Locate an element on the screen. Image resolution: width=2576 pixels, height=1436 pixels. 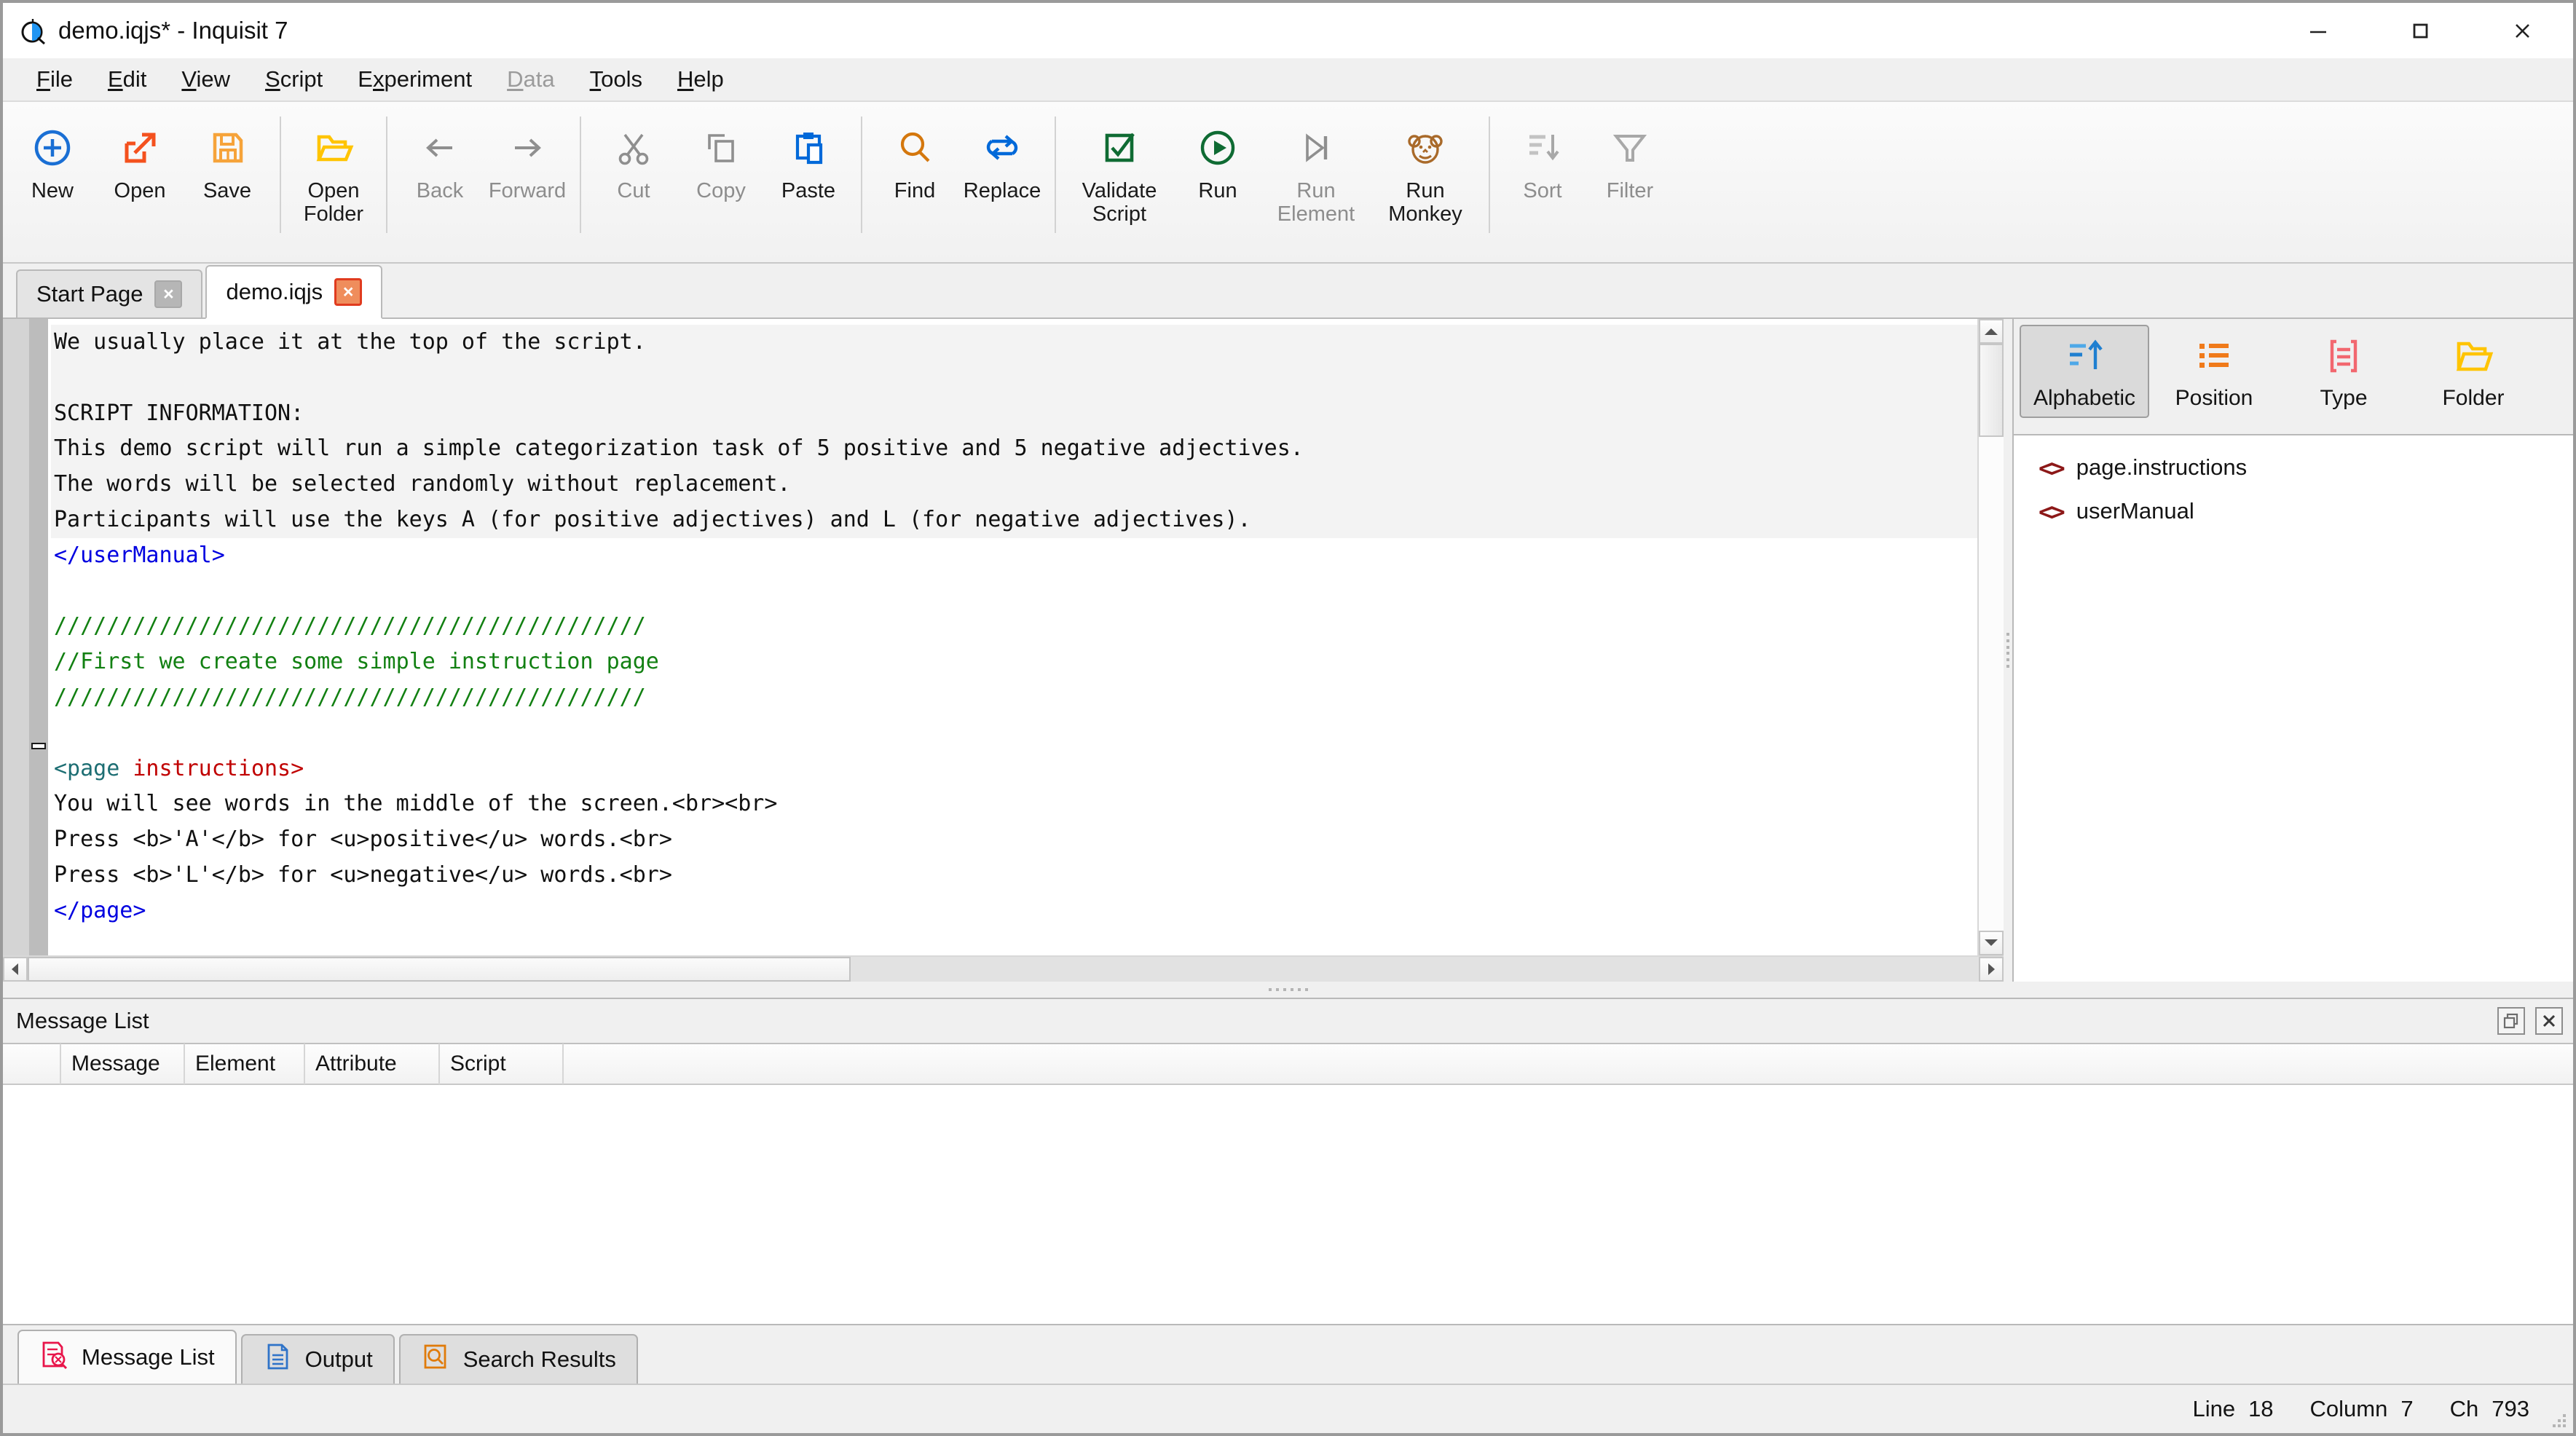
menu-experiment: Experiment is located at coordinates (414, 79).